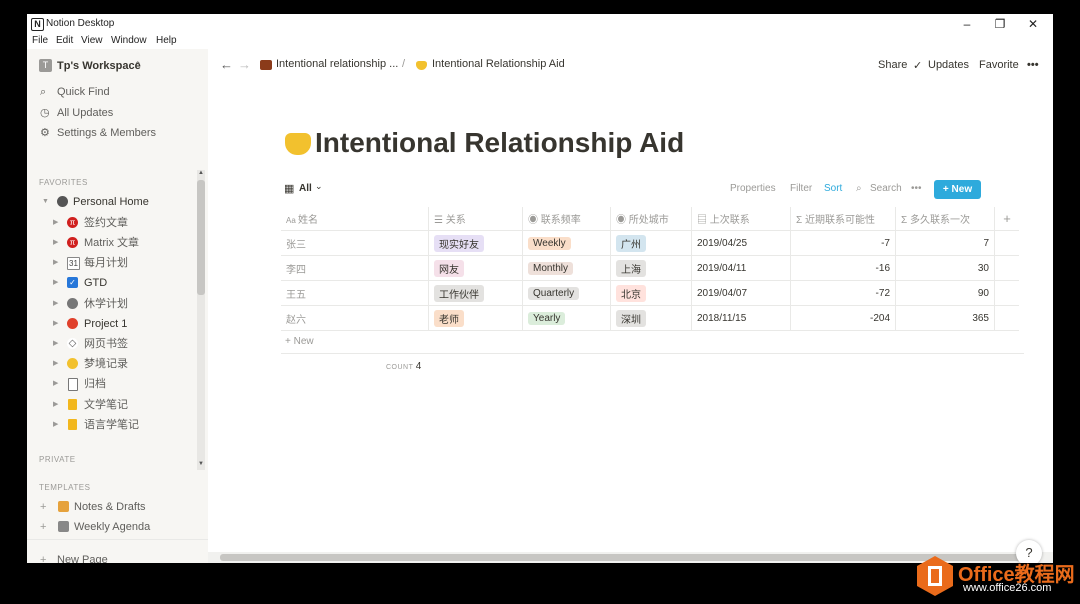  What do you see at coordinates (244, 64) in the screenshot?
I see `forward-arrow-icon: →` at bounding box center [244, 64].